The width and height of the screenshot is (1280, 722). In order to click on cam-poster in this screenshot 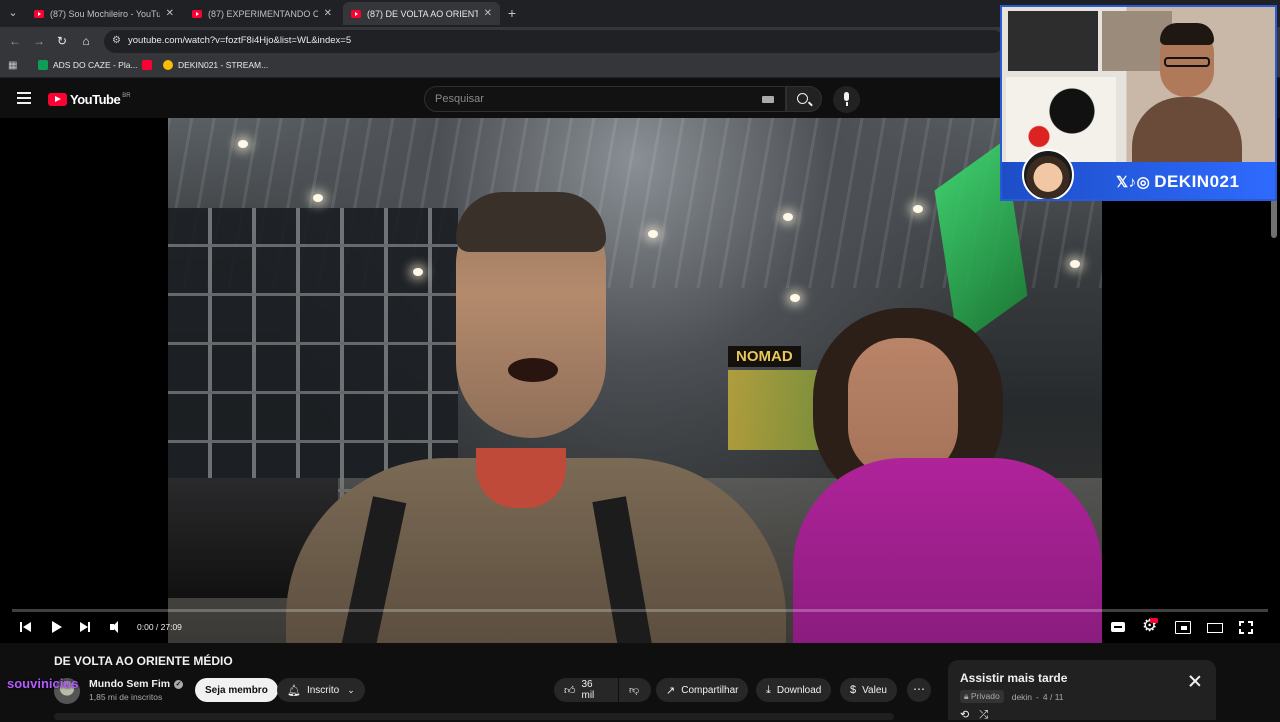, I will do `click(1061, 119)`.